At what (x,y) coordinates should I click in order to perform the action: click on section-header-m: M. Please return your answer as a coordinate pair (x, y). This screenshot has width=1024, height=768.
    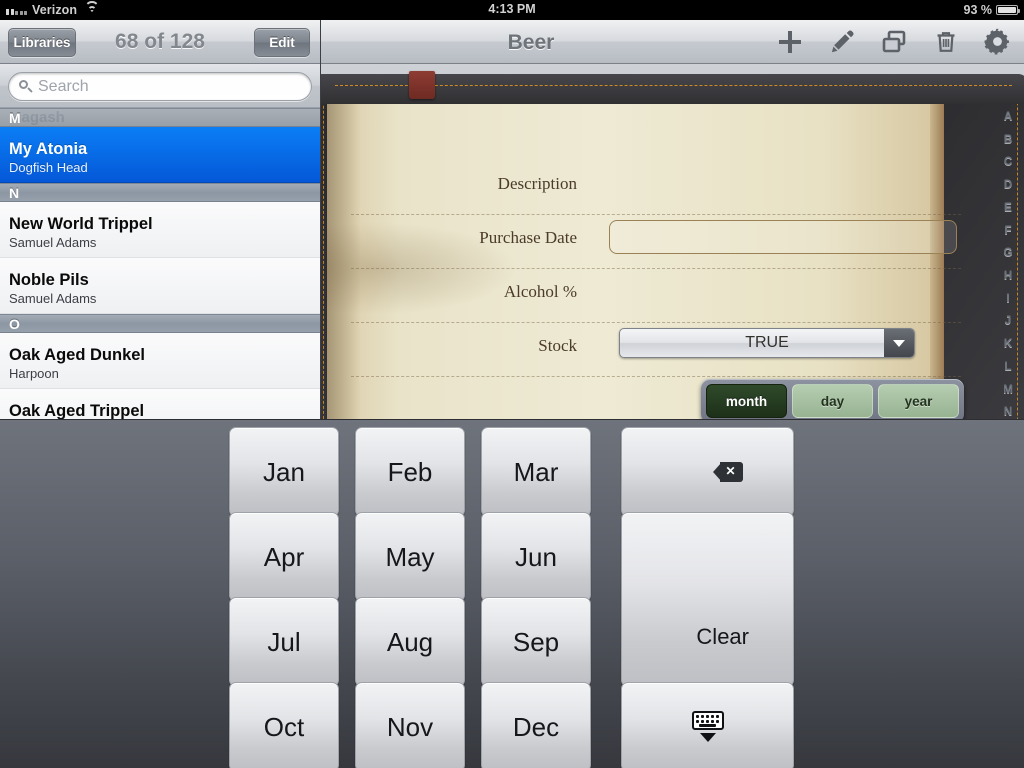
    Looking at the image, I should click on (160, 117).